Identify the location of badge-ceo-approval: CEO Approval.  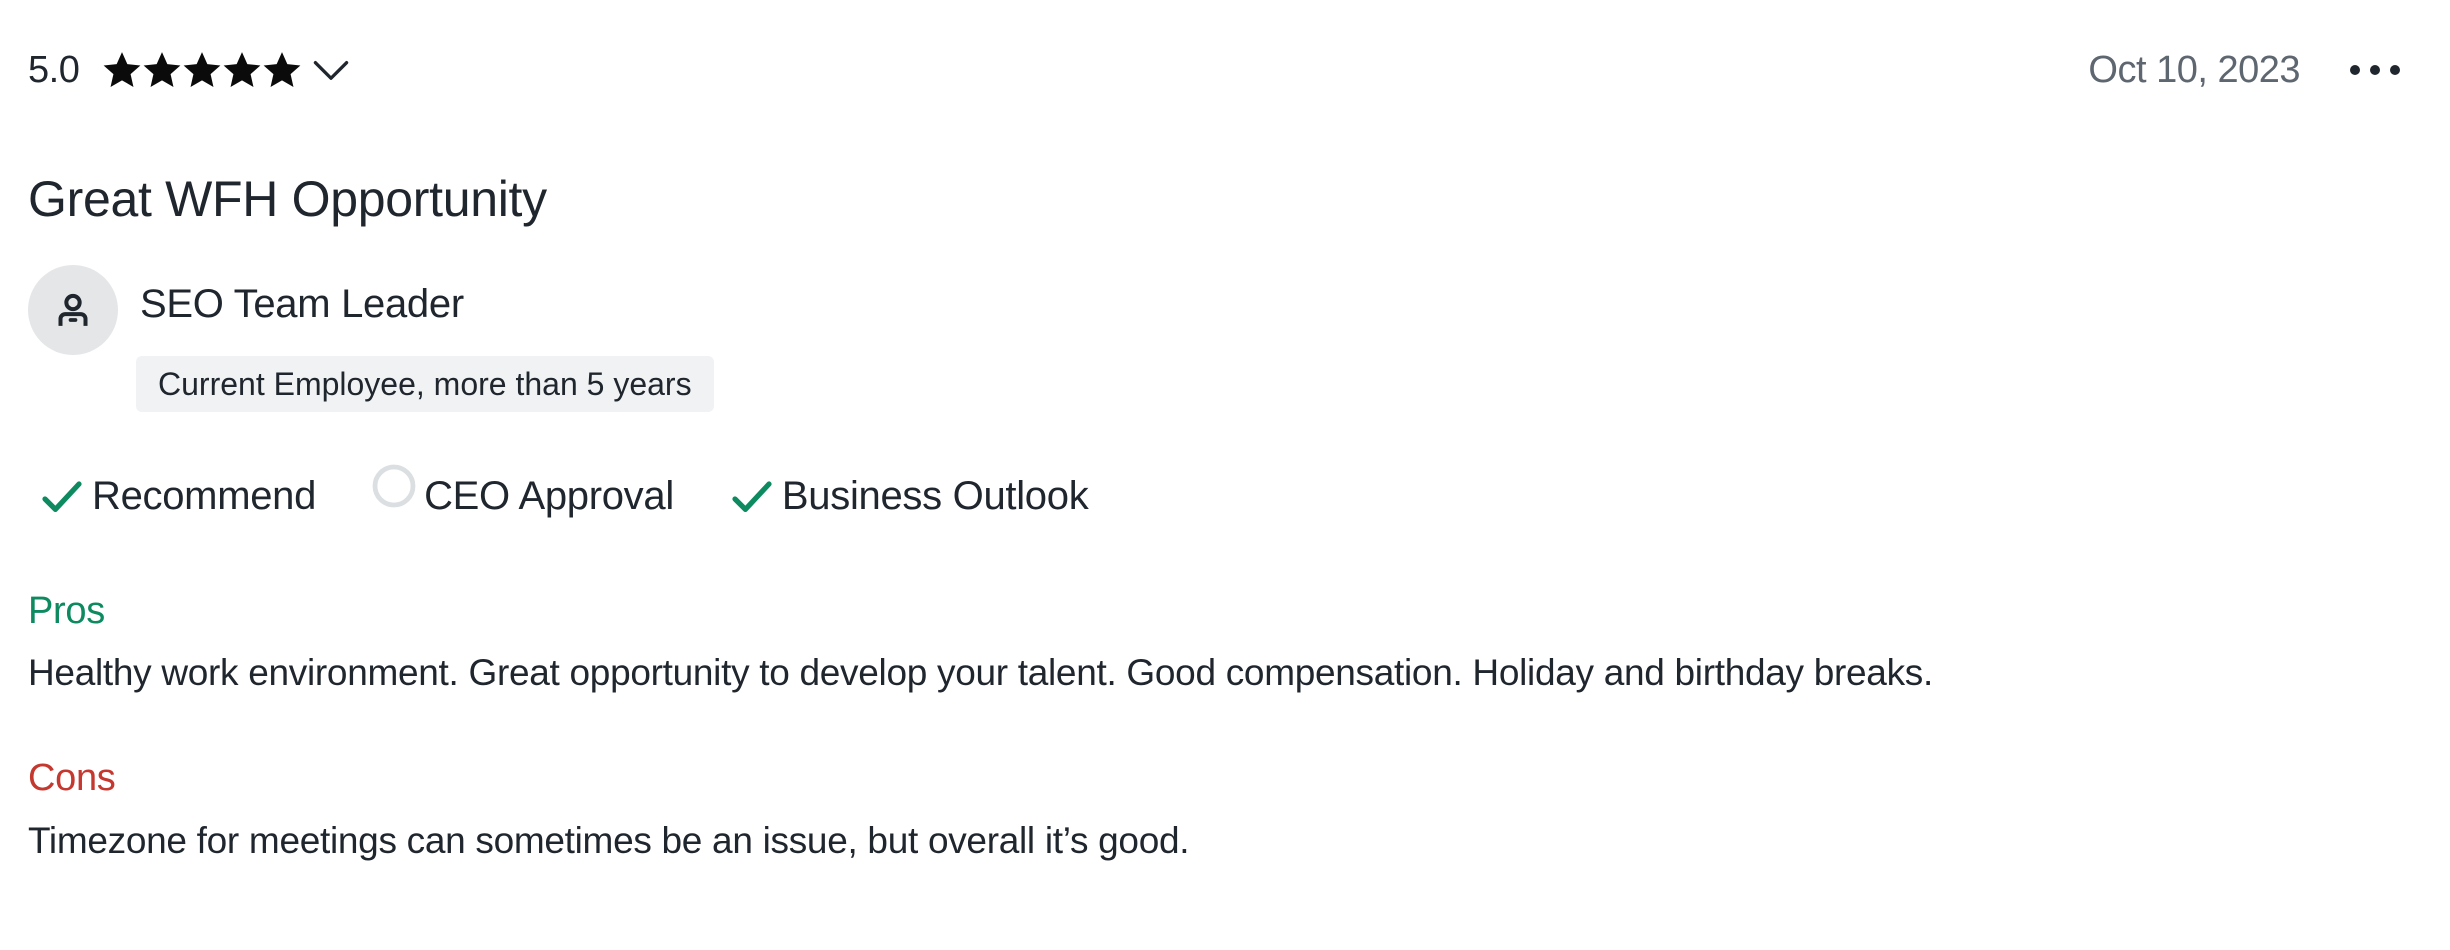
(522, 492).